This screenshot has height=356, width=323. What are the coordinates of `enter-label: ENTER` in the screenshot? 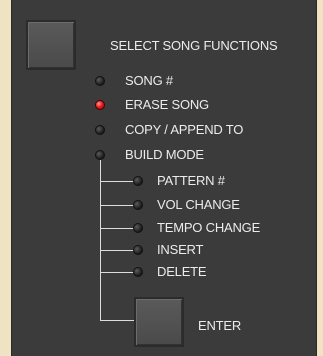 It's located at (220, 325).